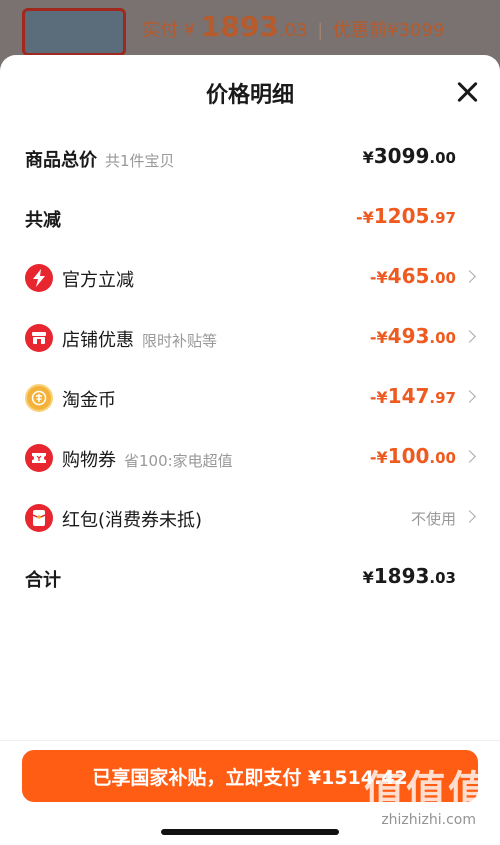 The height and width of the screenshot is (845, 500). What do you see at coordinates (140, 340) in the screenshot?
I see `row-label: 店铺优惠 限时补贴等` at bounding box center [140, 340].